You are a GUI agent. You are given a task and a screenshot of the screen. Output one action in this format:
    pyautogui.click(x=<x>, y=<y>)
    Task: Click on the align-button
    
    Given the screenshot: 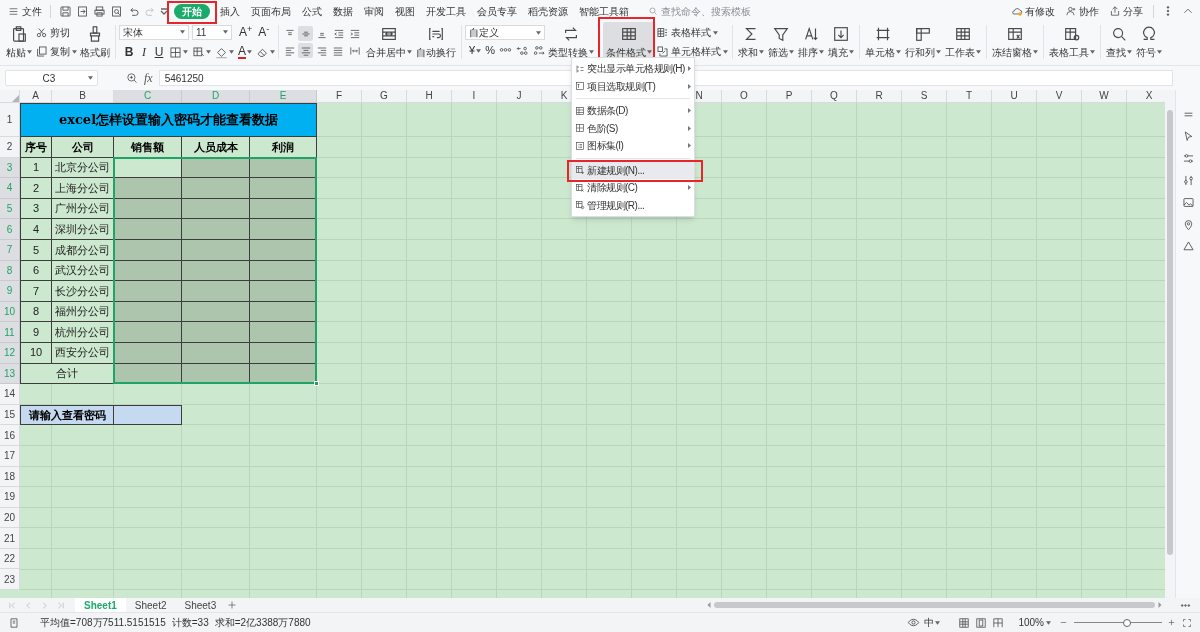 What is the action you would take?
    pyautogui.click(x=305, y=33)
    